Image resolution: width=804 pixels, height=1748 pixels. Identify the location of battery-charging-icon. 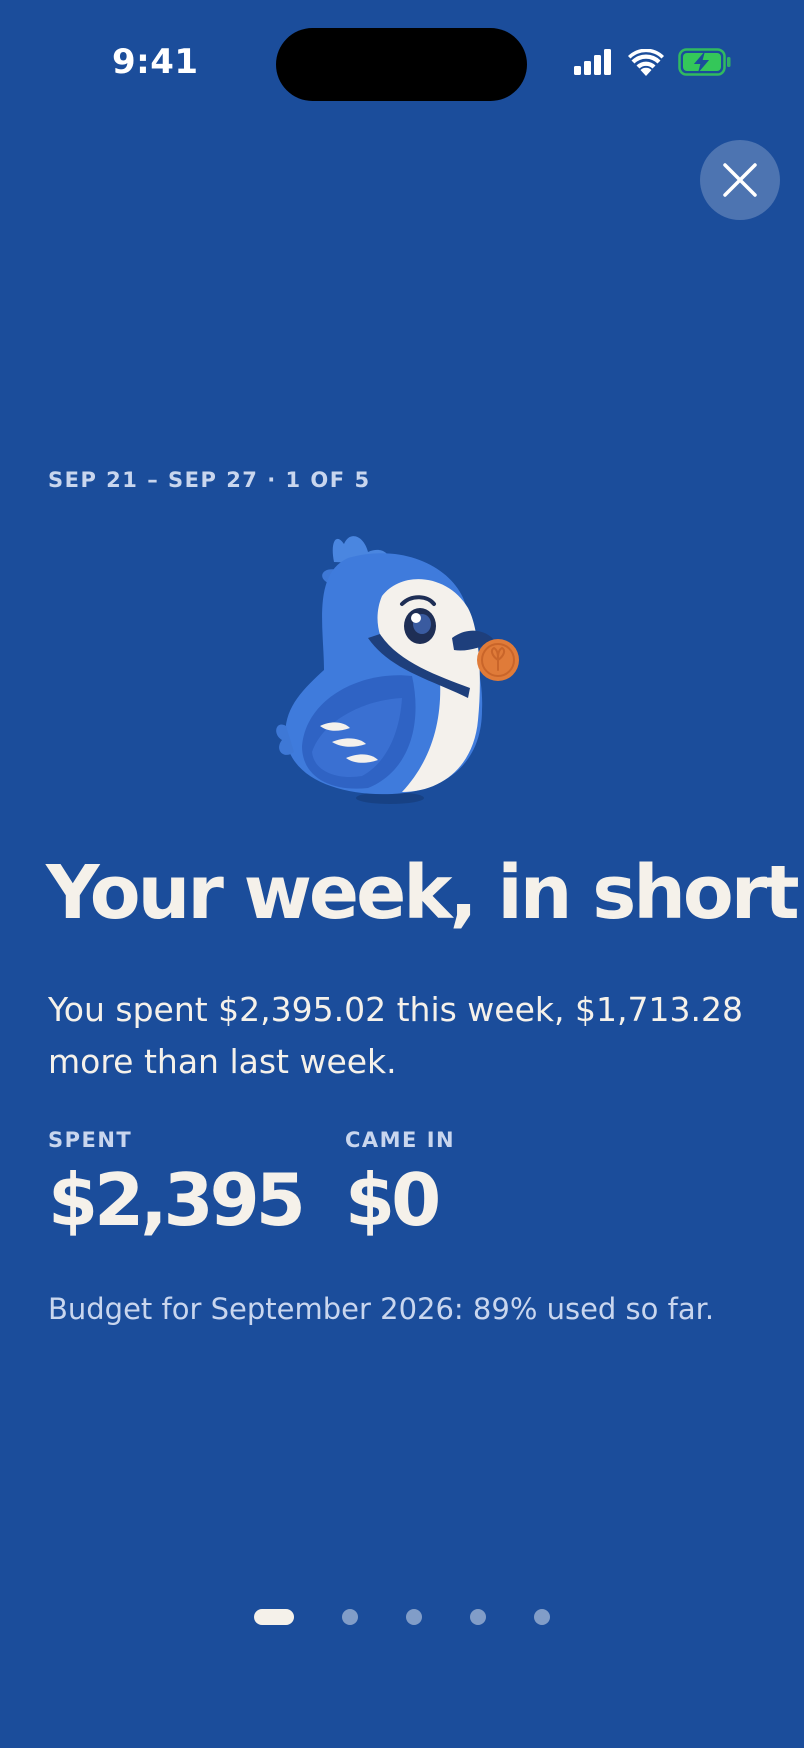
(704, 62).